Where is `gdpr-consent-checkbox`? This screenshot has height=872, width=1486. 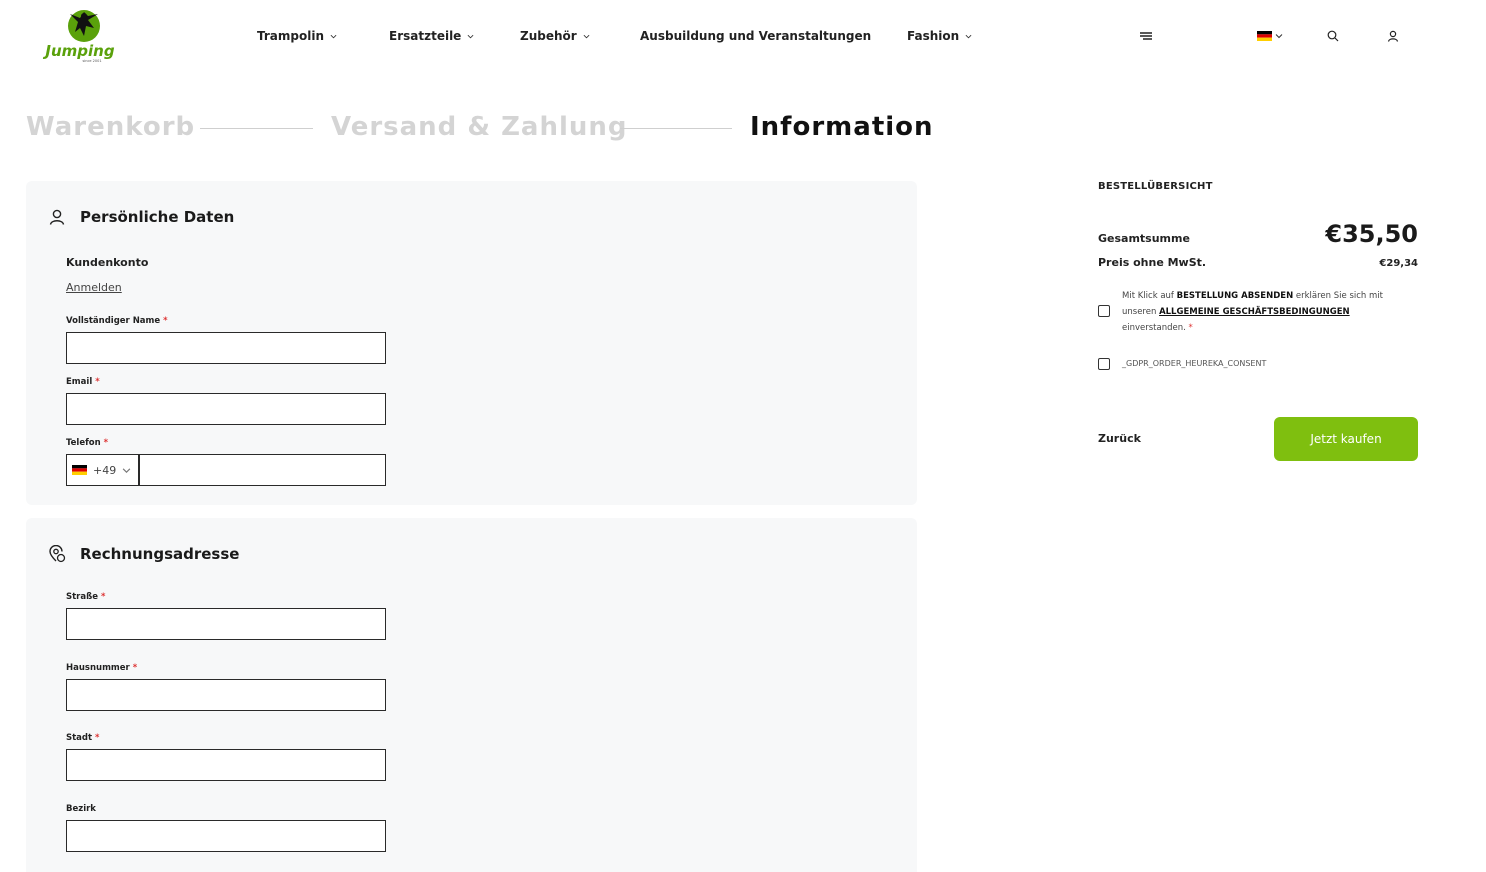
gdpr-consent-checkbox is located at coordinates (1104, 364).